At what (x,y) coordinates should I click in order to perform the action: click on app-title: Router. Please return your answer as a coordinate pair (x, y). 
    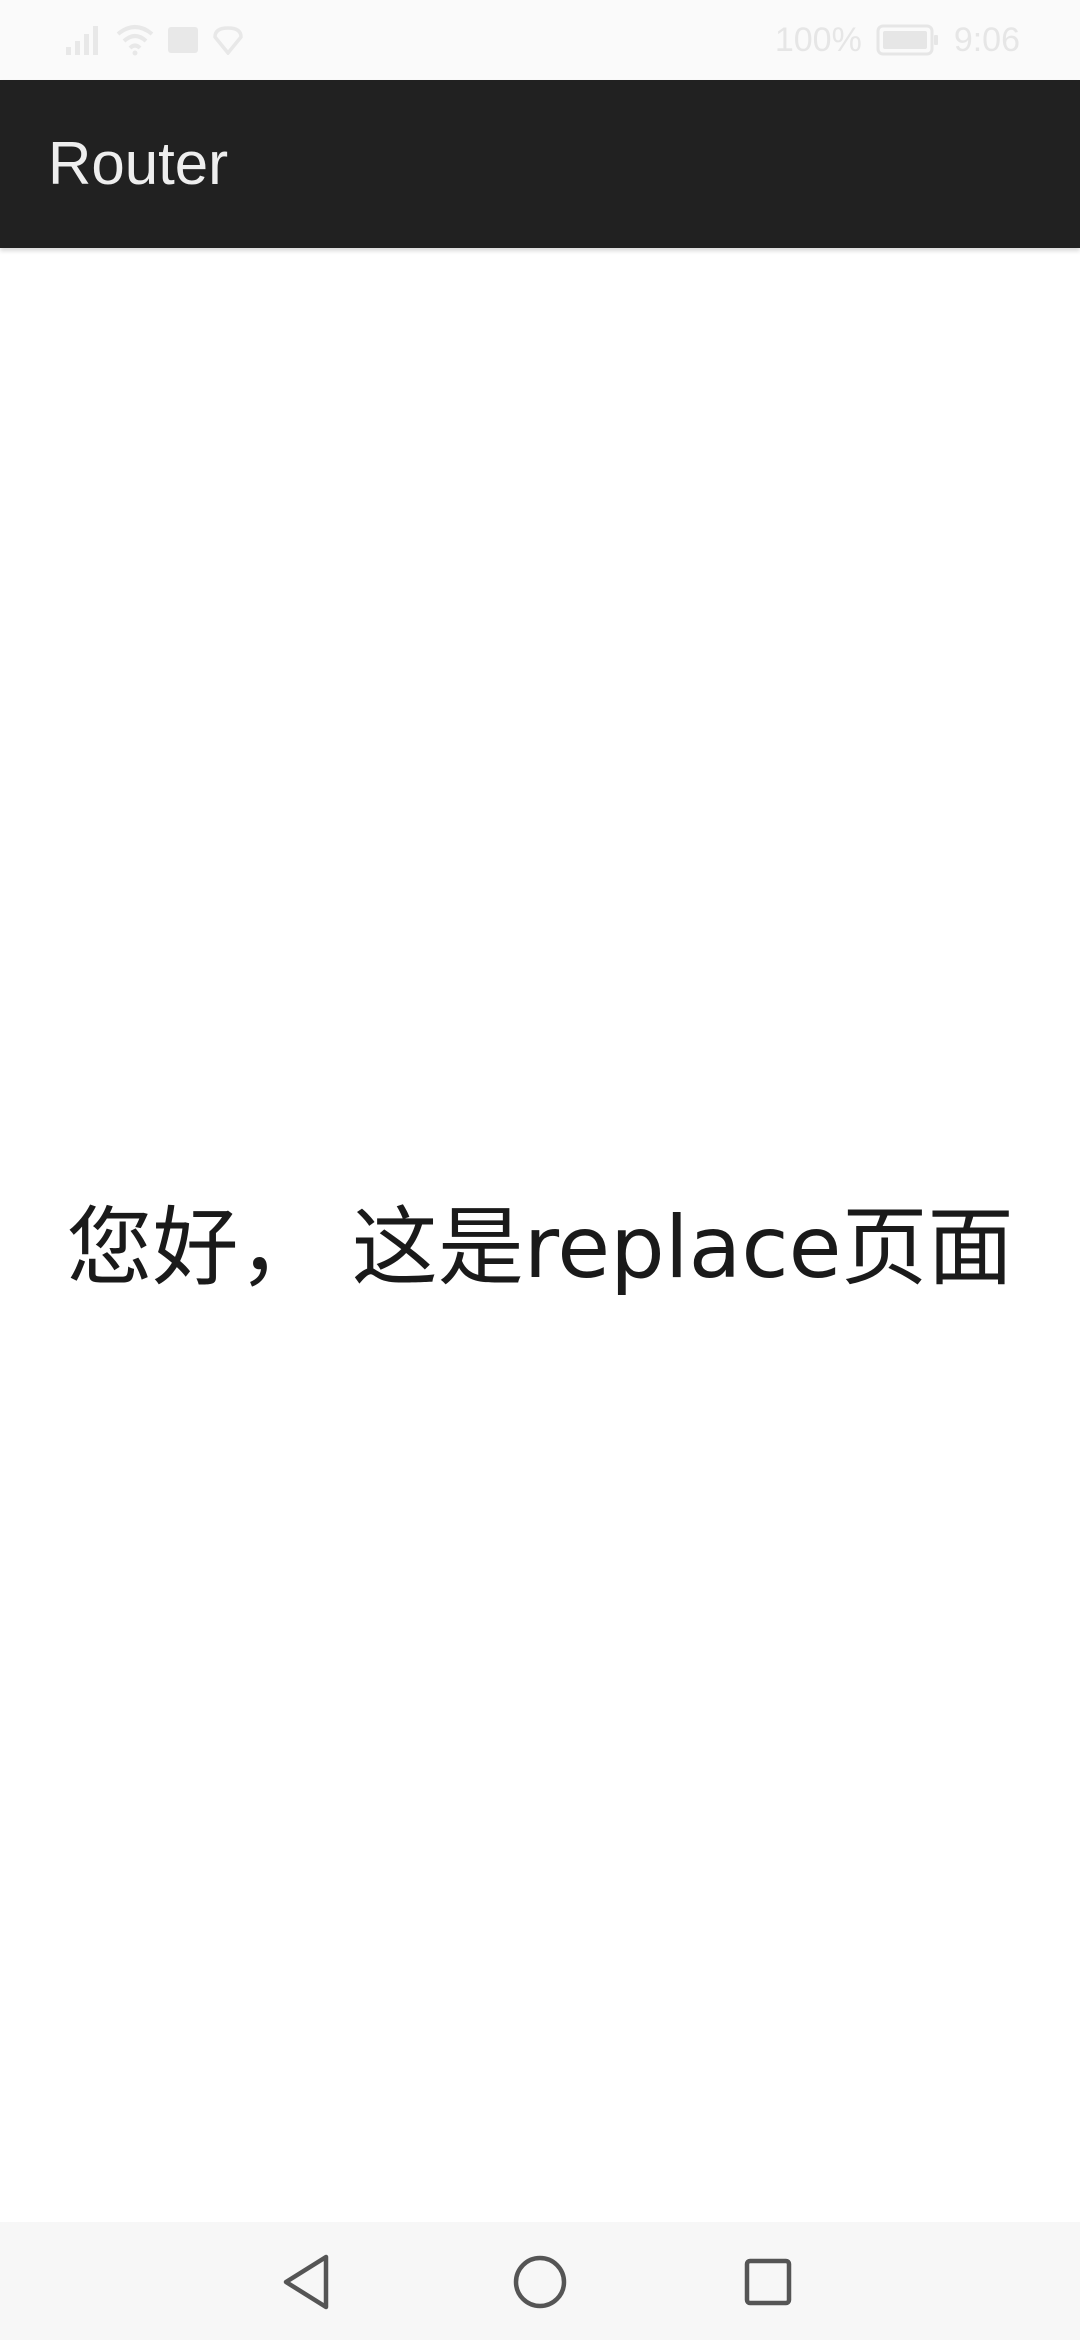
    Looking at the image, I should click on (138, 163).